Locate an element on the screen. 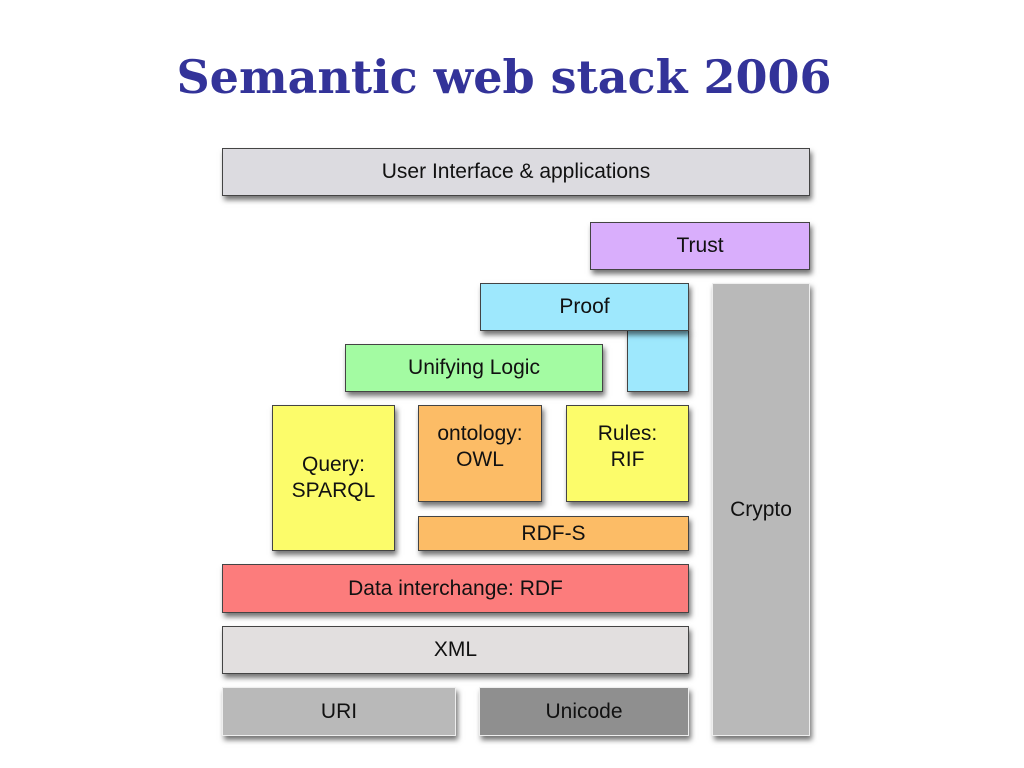 Image resolution: width=1024 pixels, height=768 pixels. layer-trust: Trust is located at coordinates (700, 246).